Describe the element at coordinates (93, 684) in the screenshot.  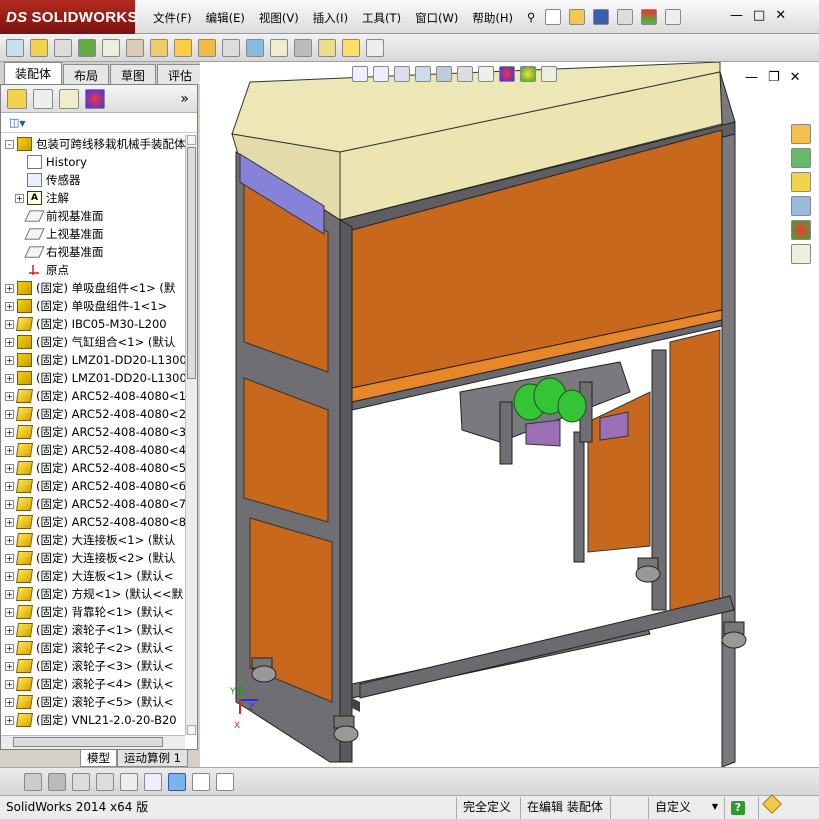
I see `tree-item: + (固定) 滚轮子<4> (默认<` at that location.